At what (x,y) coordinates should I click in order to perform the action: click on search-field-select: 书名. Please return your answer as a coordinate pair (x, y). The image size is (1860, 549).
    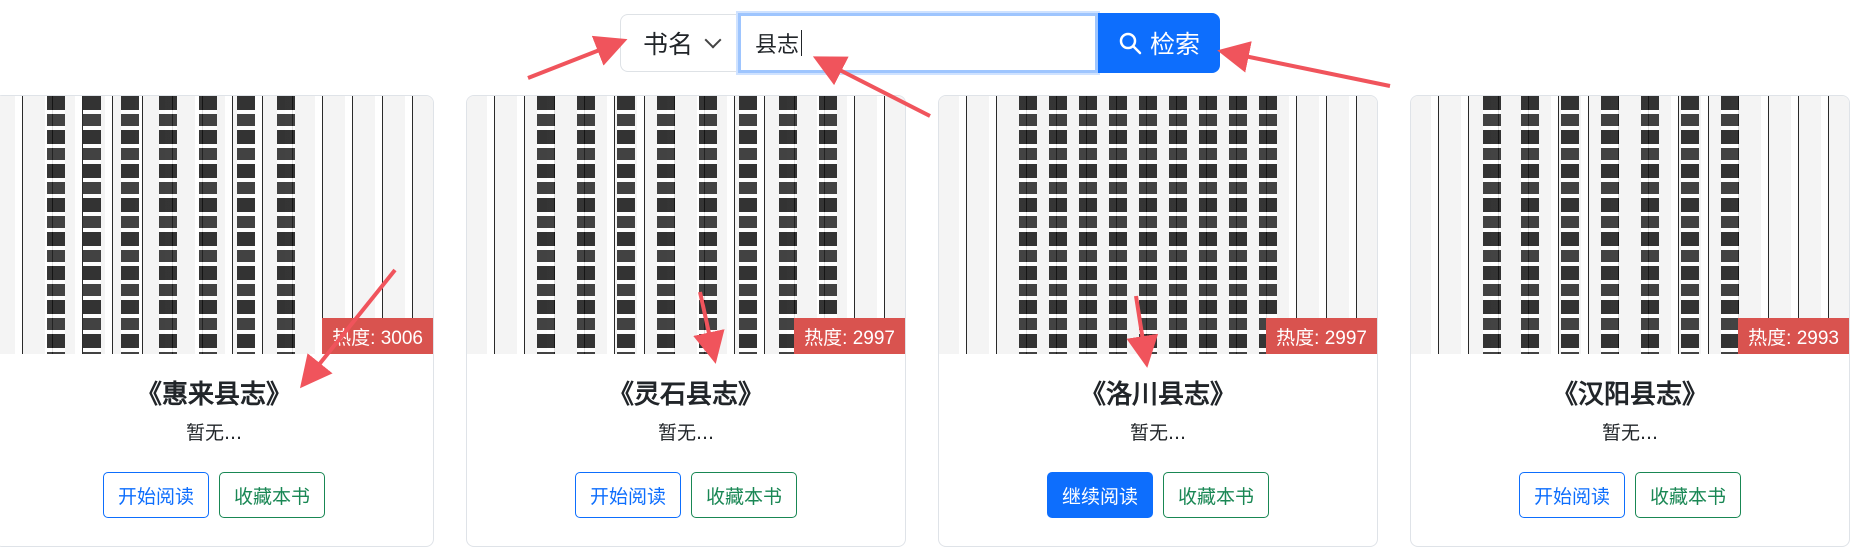
    Looking at the image, I should click on (679, 43).